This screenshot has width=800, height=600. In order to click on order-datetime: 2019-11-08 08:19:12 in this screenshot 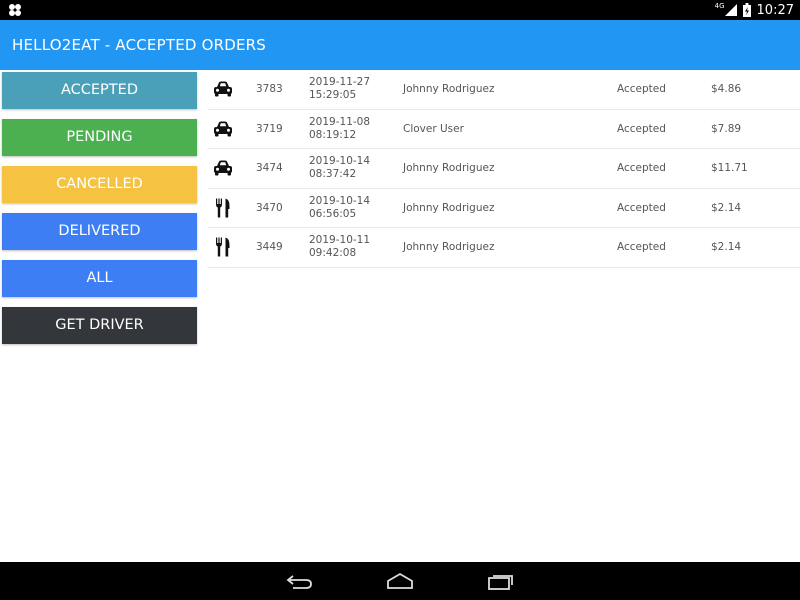, I will do `click(339, 129)`.